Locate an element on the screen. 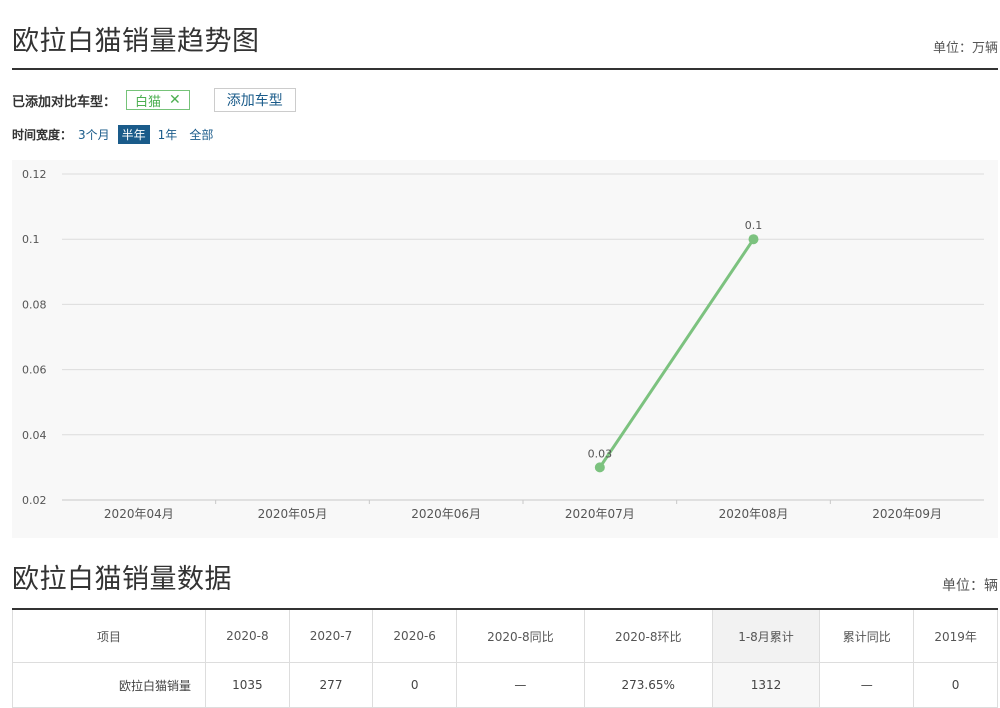 The width and height of the screenshot is (1000, 708). th-yoy: 2020-8同比 is located at coordinates (520, 635).